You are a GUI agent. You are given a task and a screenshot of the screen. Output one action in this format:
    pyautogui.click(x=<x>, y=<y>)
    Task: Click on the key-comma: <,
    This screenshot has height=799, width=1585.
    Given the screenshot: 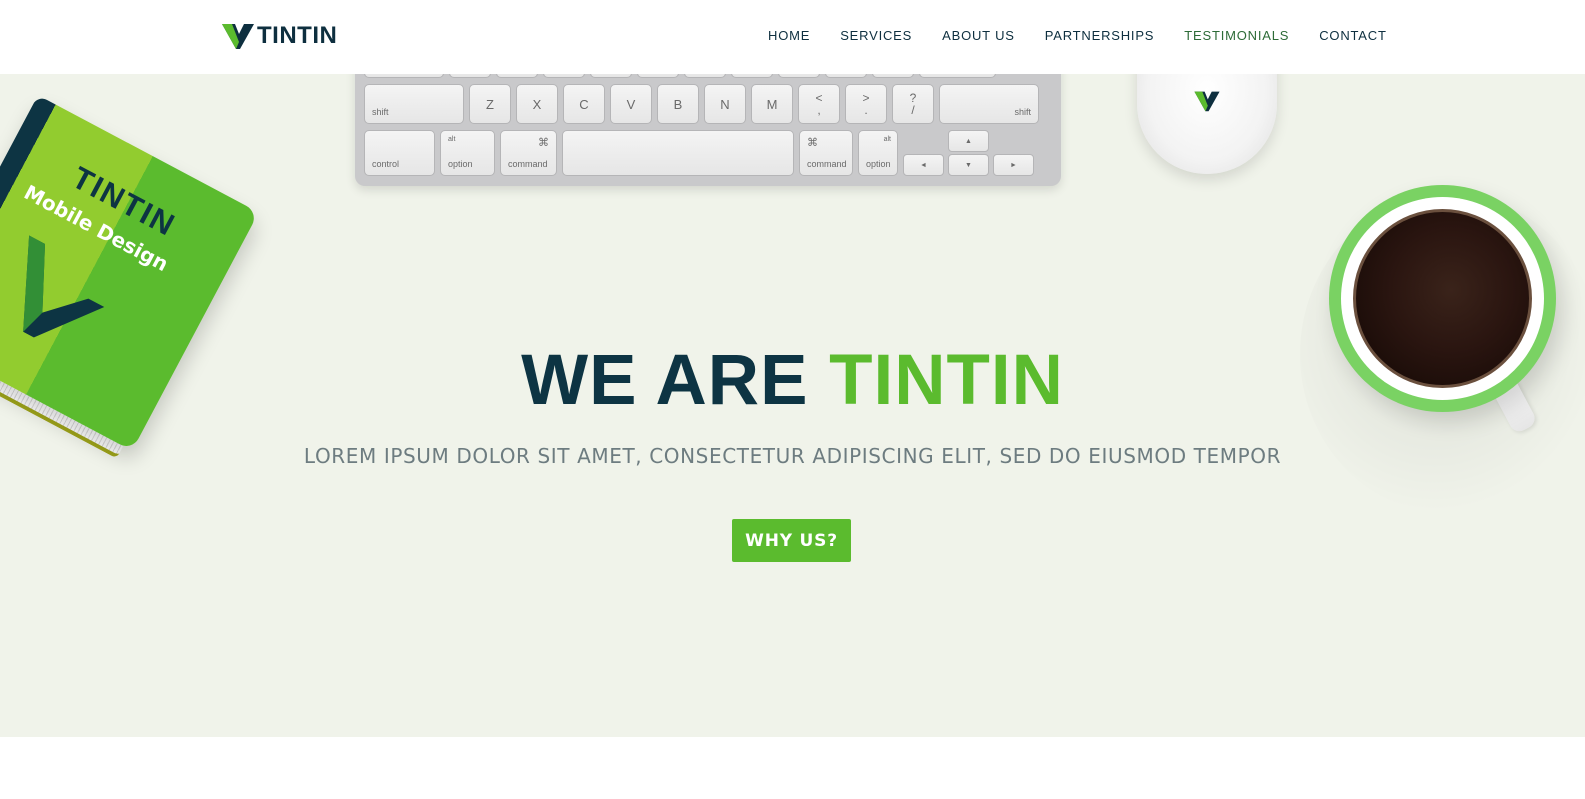 What is the action you would take?
    pyautogui.click(x=819, y=104)
    